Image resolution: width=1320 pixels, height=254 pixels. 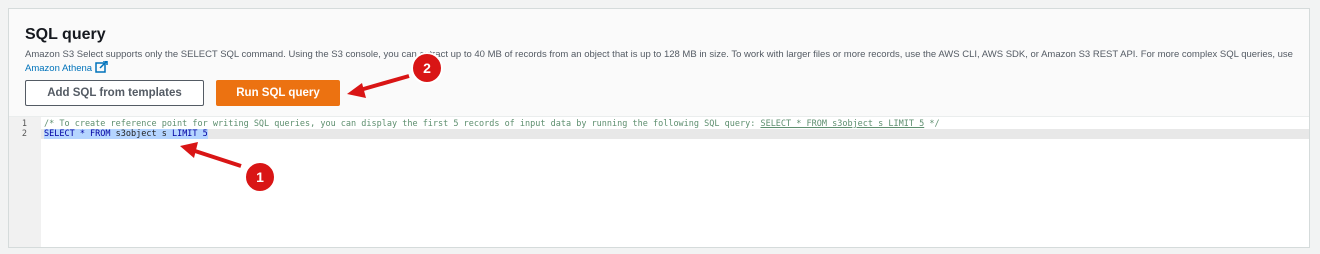 I want to click on sql-table-name: s3object s, so click(x=141, y=134).